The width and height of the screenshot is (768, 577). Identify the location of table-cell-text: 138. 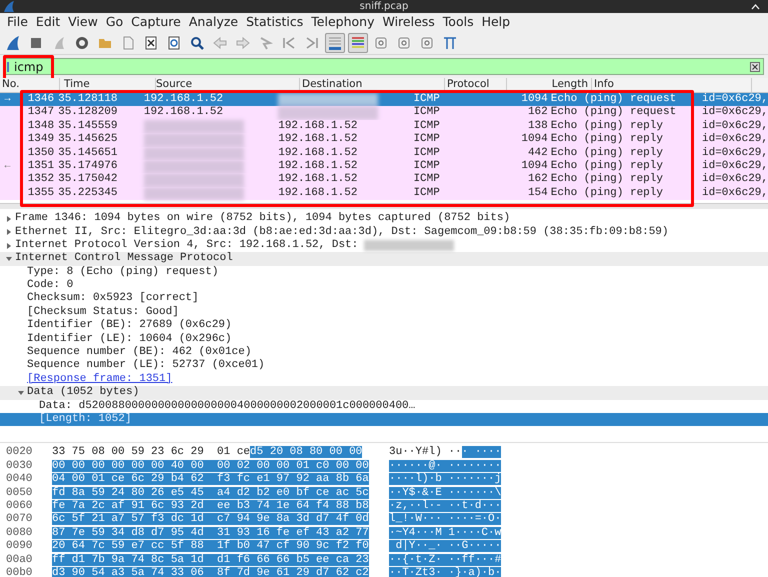
(537, 127).